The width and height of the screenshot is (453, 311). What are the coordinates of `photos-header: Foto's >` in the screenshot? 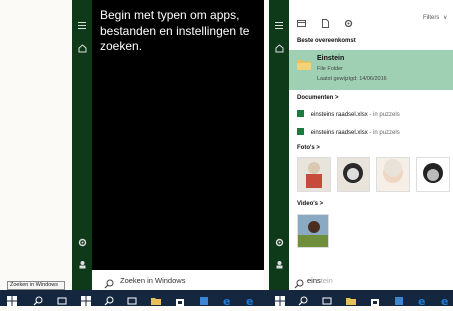 It's located at (308, 148).